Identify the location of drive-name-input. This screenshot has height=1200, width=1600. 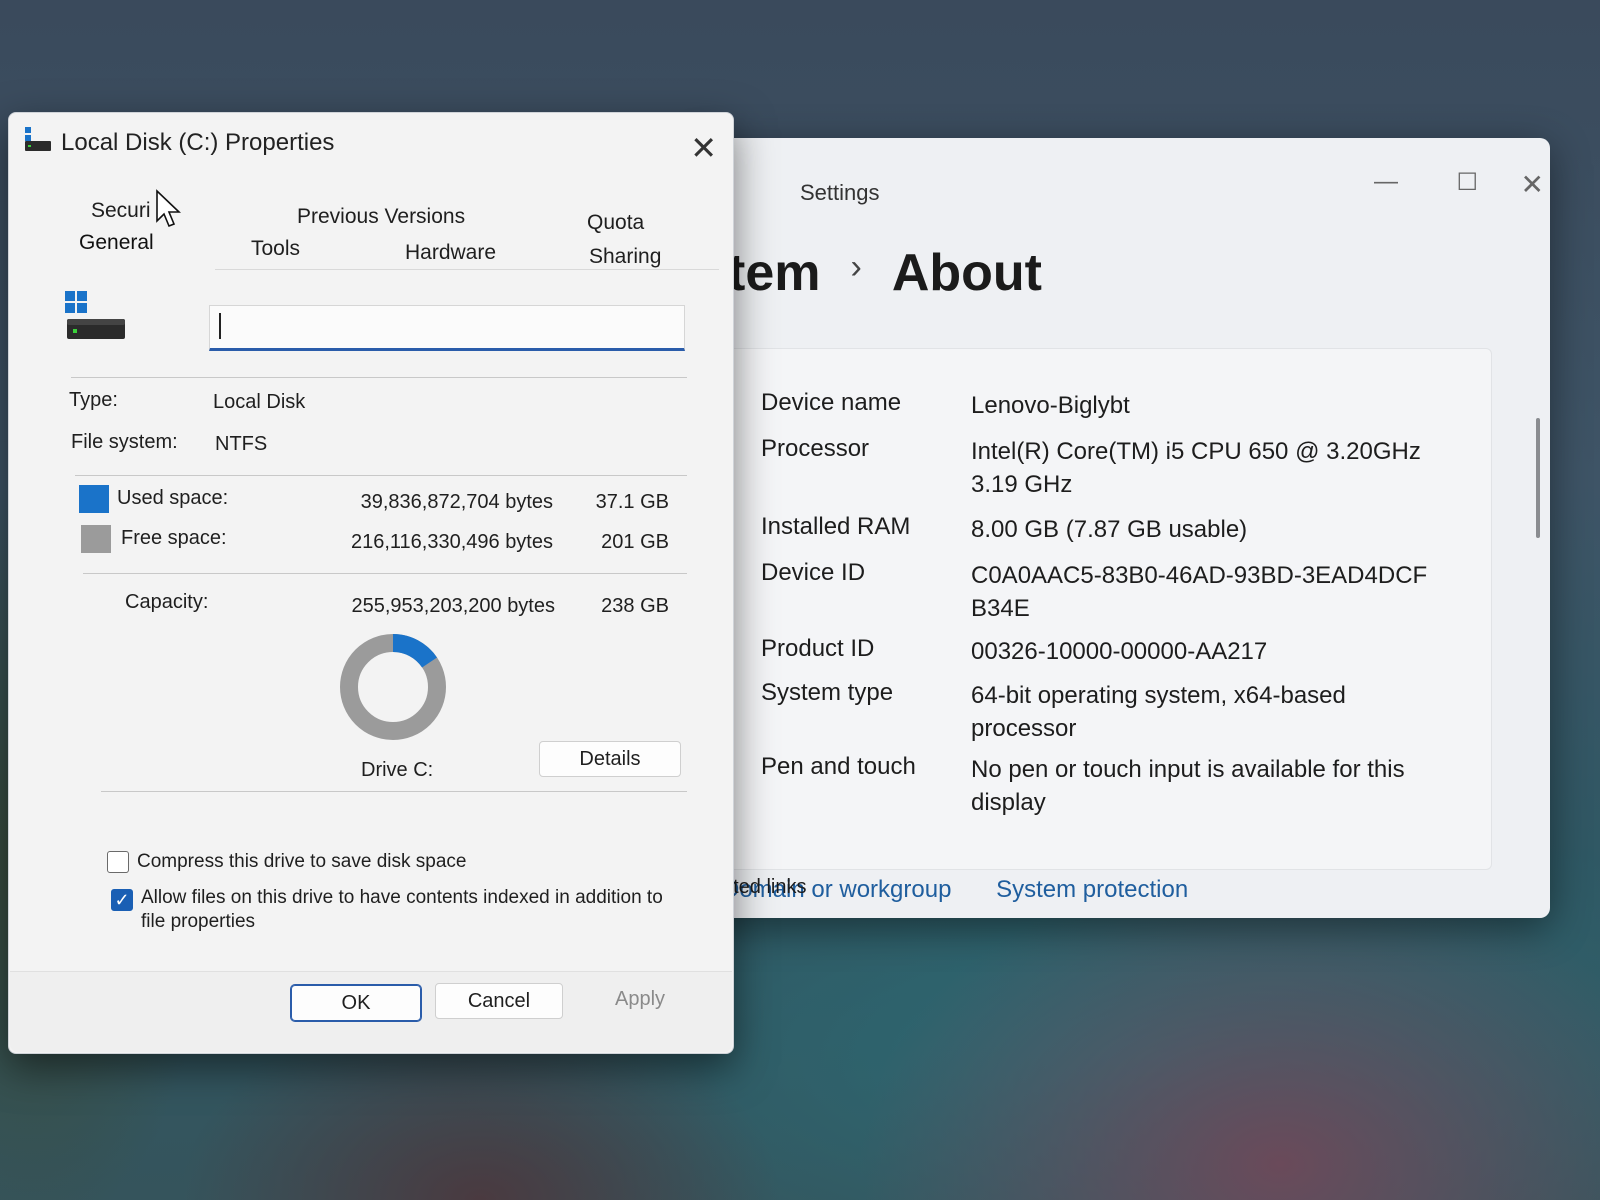
(447, 328).